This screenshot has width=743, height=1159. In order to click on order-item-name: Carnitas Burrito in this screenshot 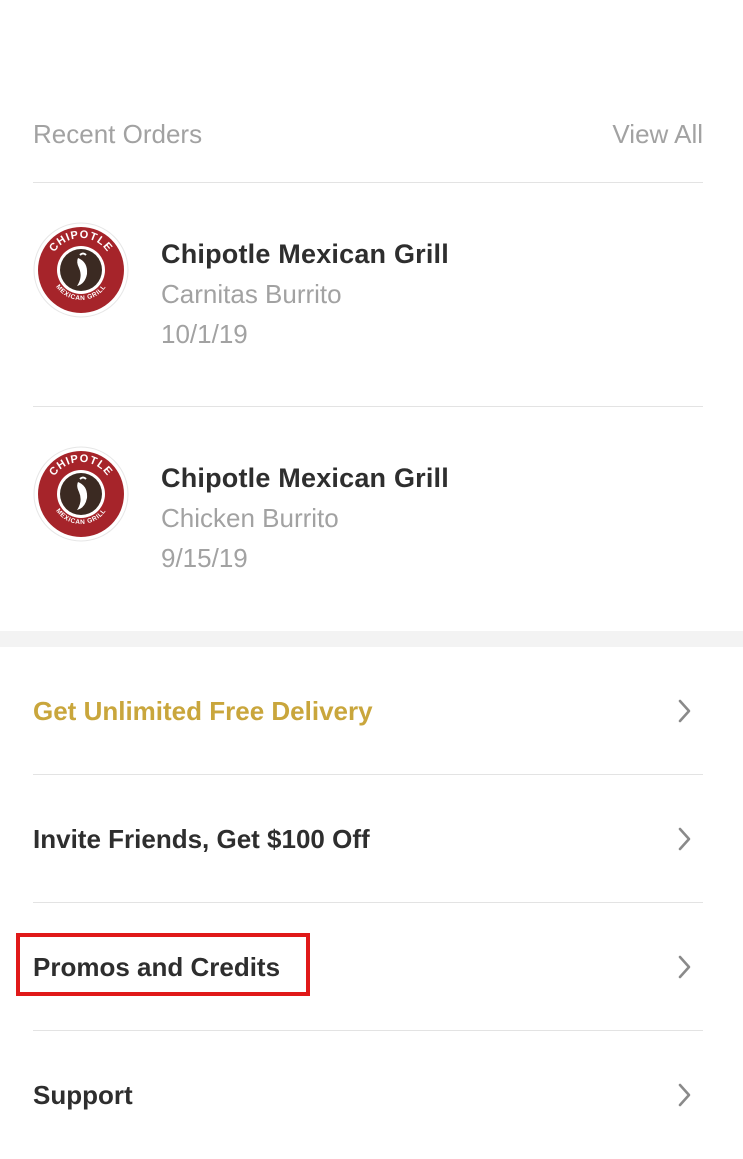, I will do `click(251, 294)`.